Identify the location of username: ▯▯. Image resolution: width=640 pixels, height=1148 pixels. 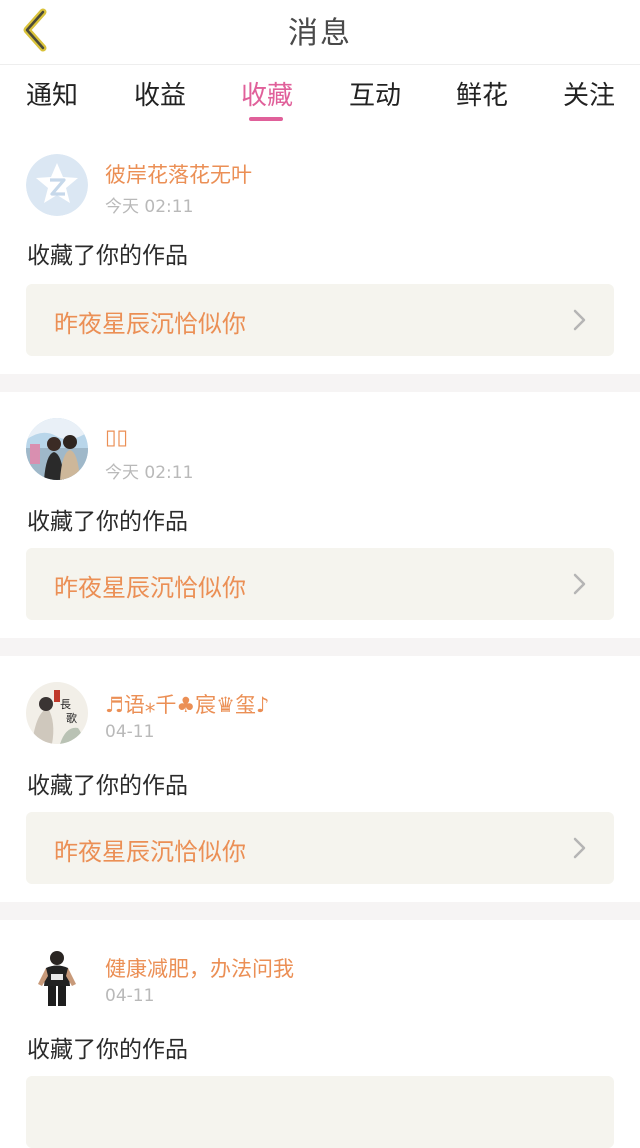
(116, 437).